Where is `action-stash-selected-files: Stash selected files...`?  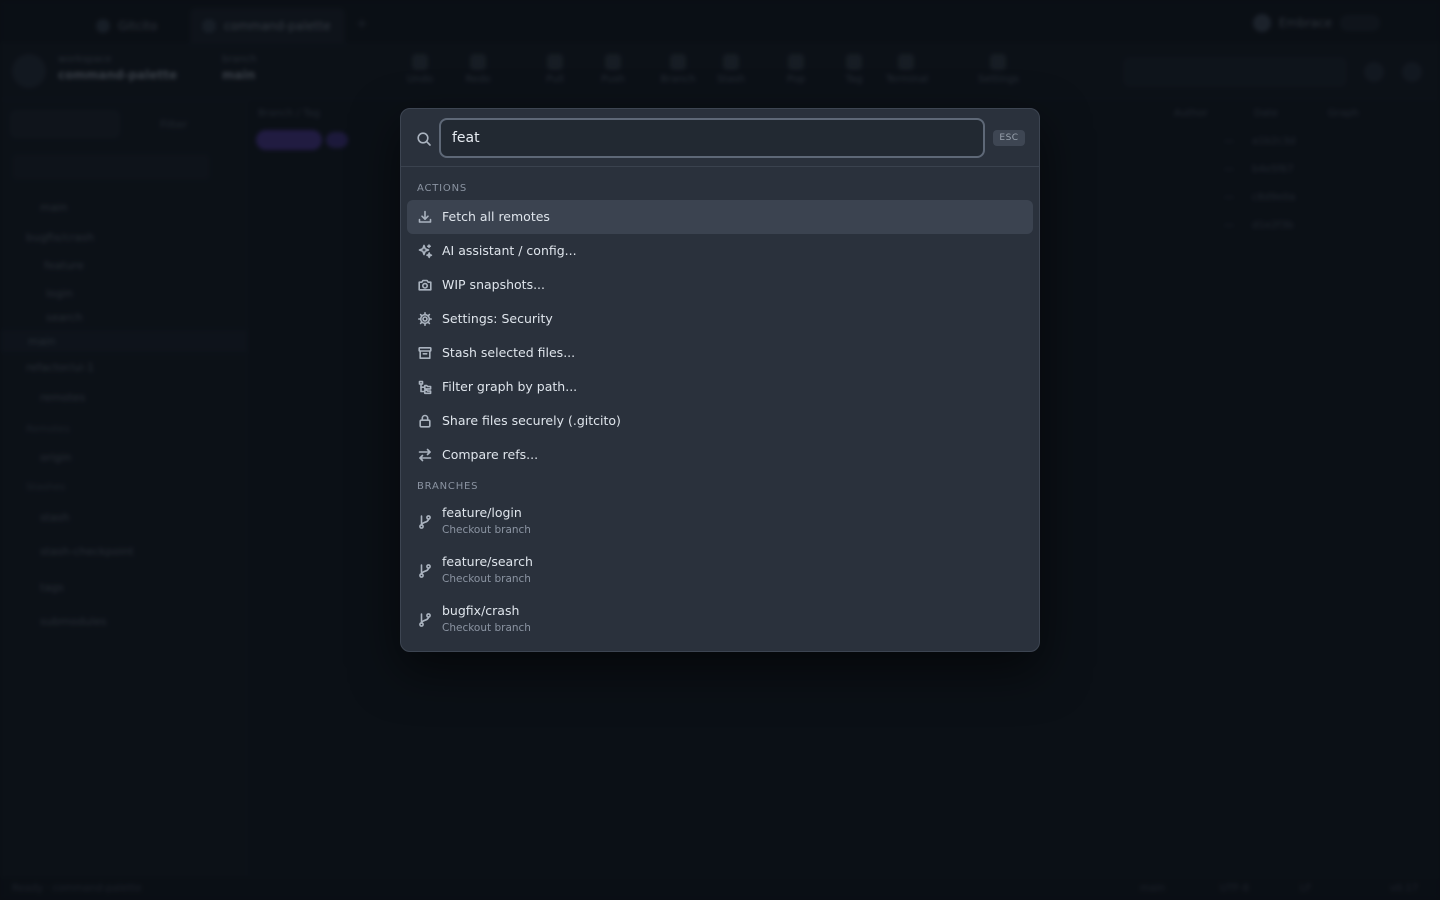 action-stash-selected-files: Stash selected files... is located at coordinates (720, 353).